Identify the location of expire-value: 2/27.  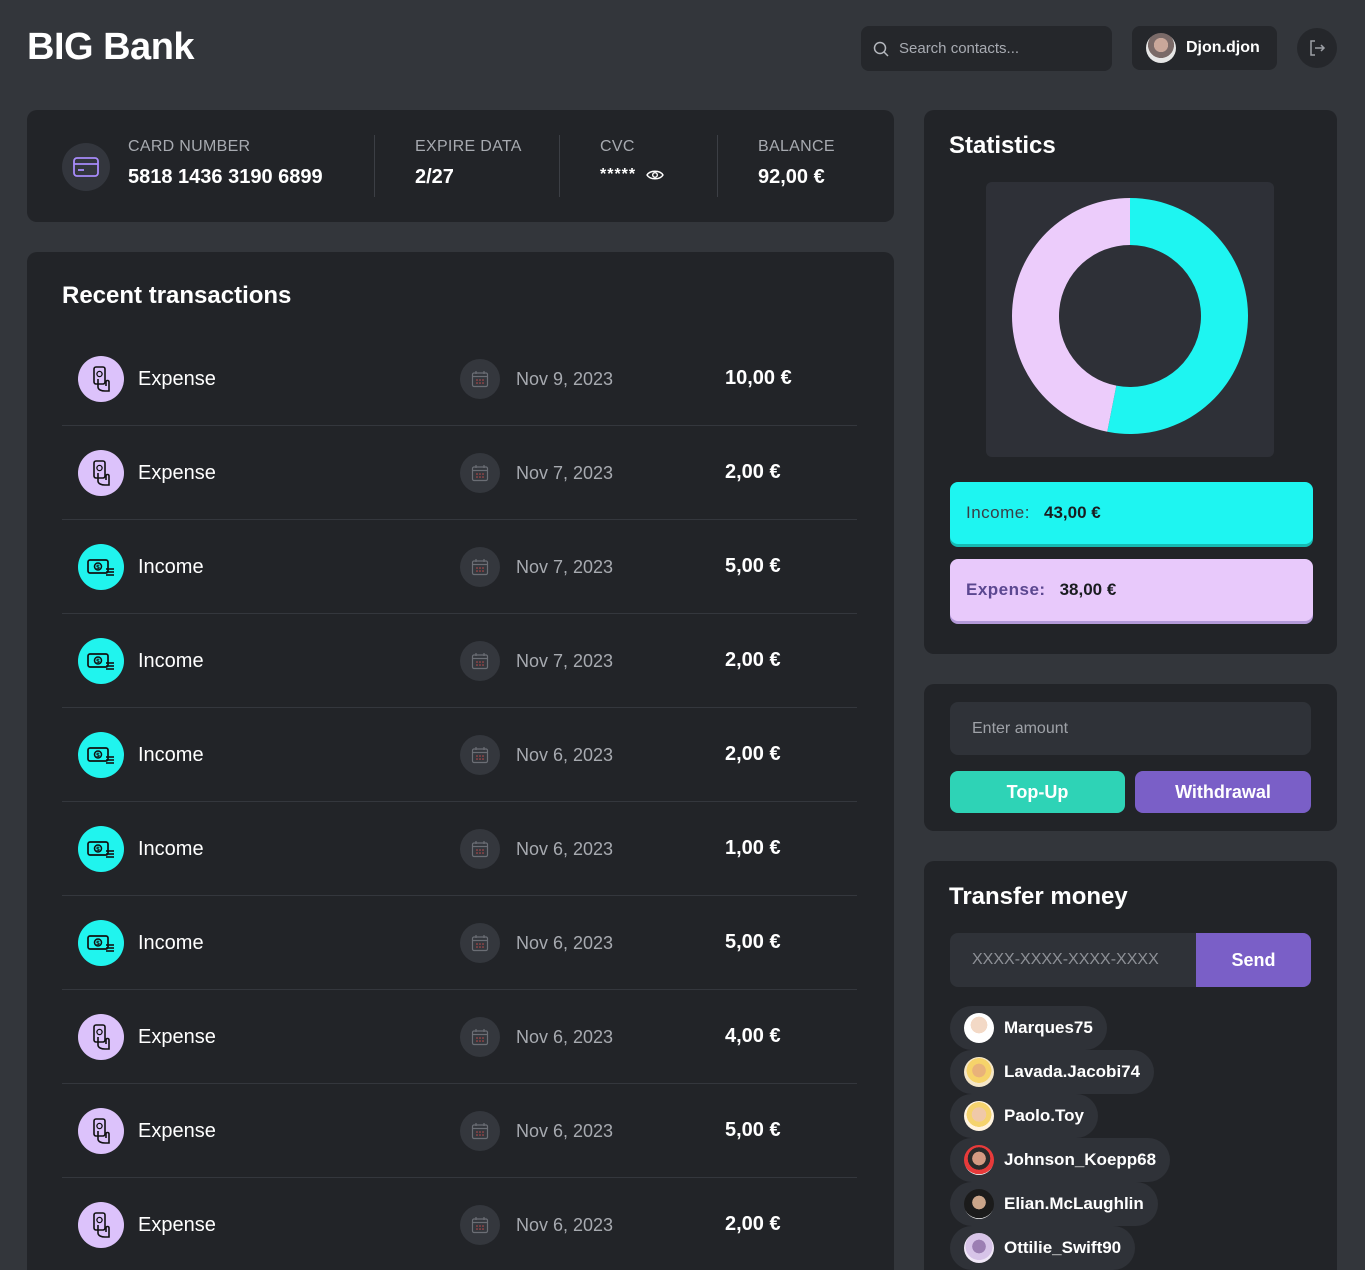
(434, 177).